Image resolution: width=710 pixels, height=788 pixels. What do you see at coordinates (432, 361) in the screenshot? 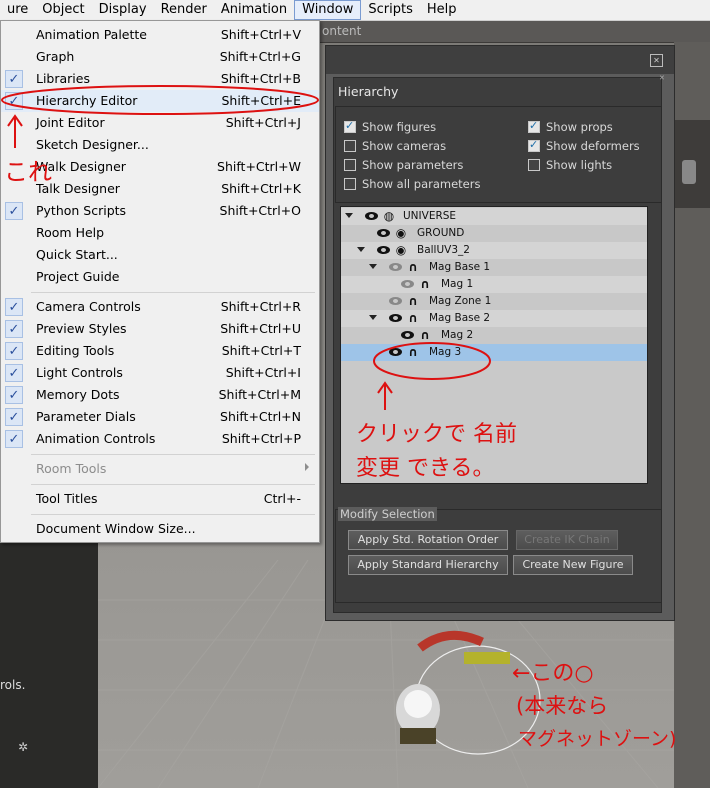
I see `annotation-ellipse-tree` at bounding box center [432, 361].